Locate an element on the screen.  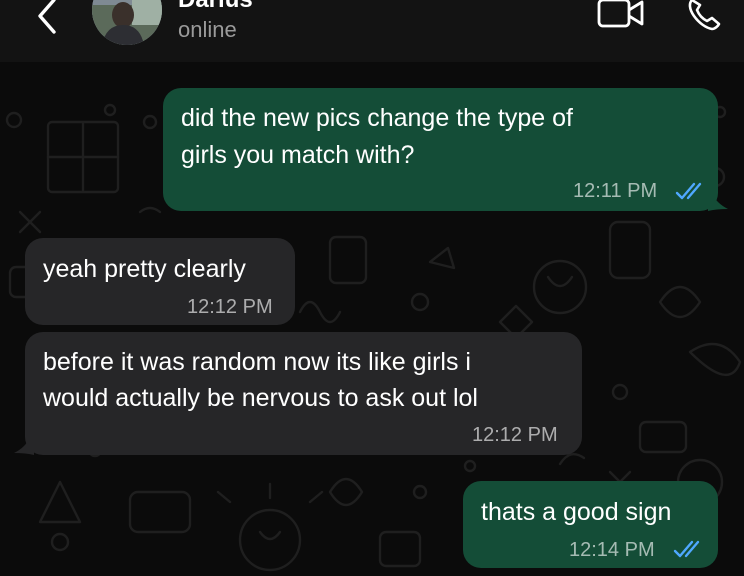
video-camera-icon is located at coordinates (621, 15).